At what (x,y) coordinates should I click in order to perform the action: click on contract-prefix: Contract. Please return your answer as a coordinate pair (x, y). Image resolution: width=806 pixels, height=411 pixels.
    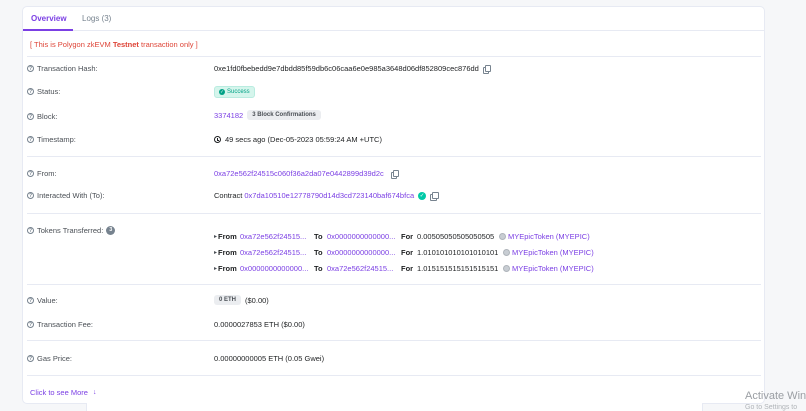
    Looking at the image, I should click on (228, 195).